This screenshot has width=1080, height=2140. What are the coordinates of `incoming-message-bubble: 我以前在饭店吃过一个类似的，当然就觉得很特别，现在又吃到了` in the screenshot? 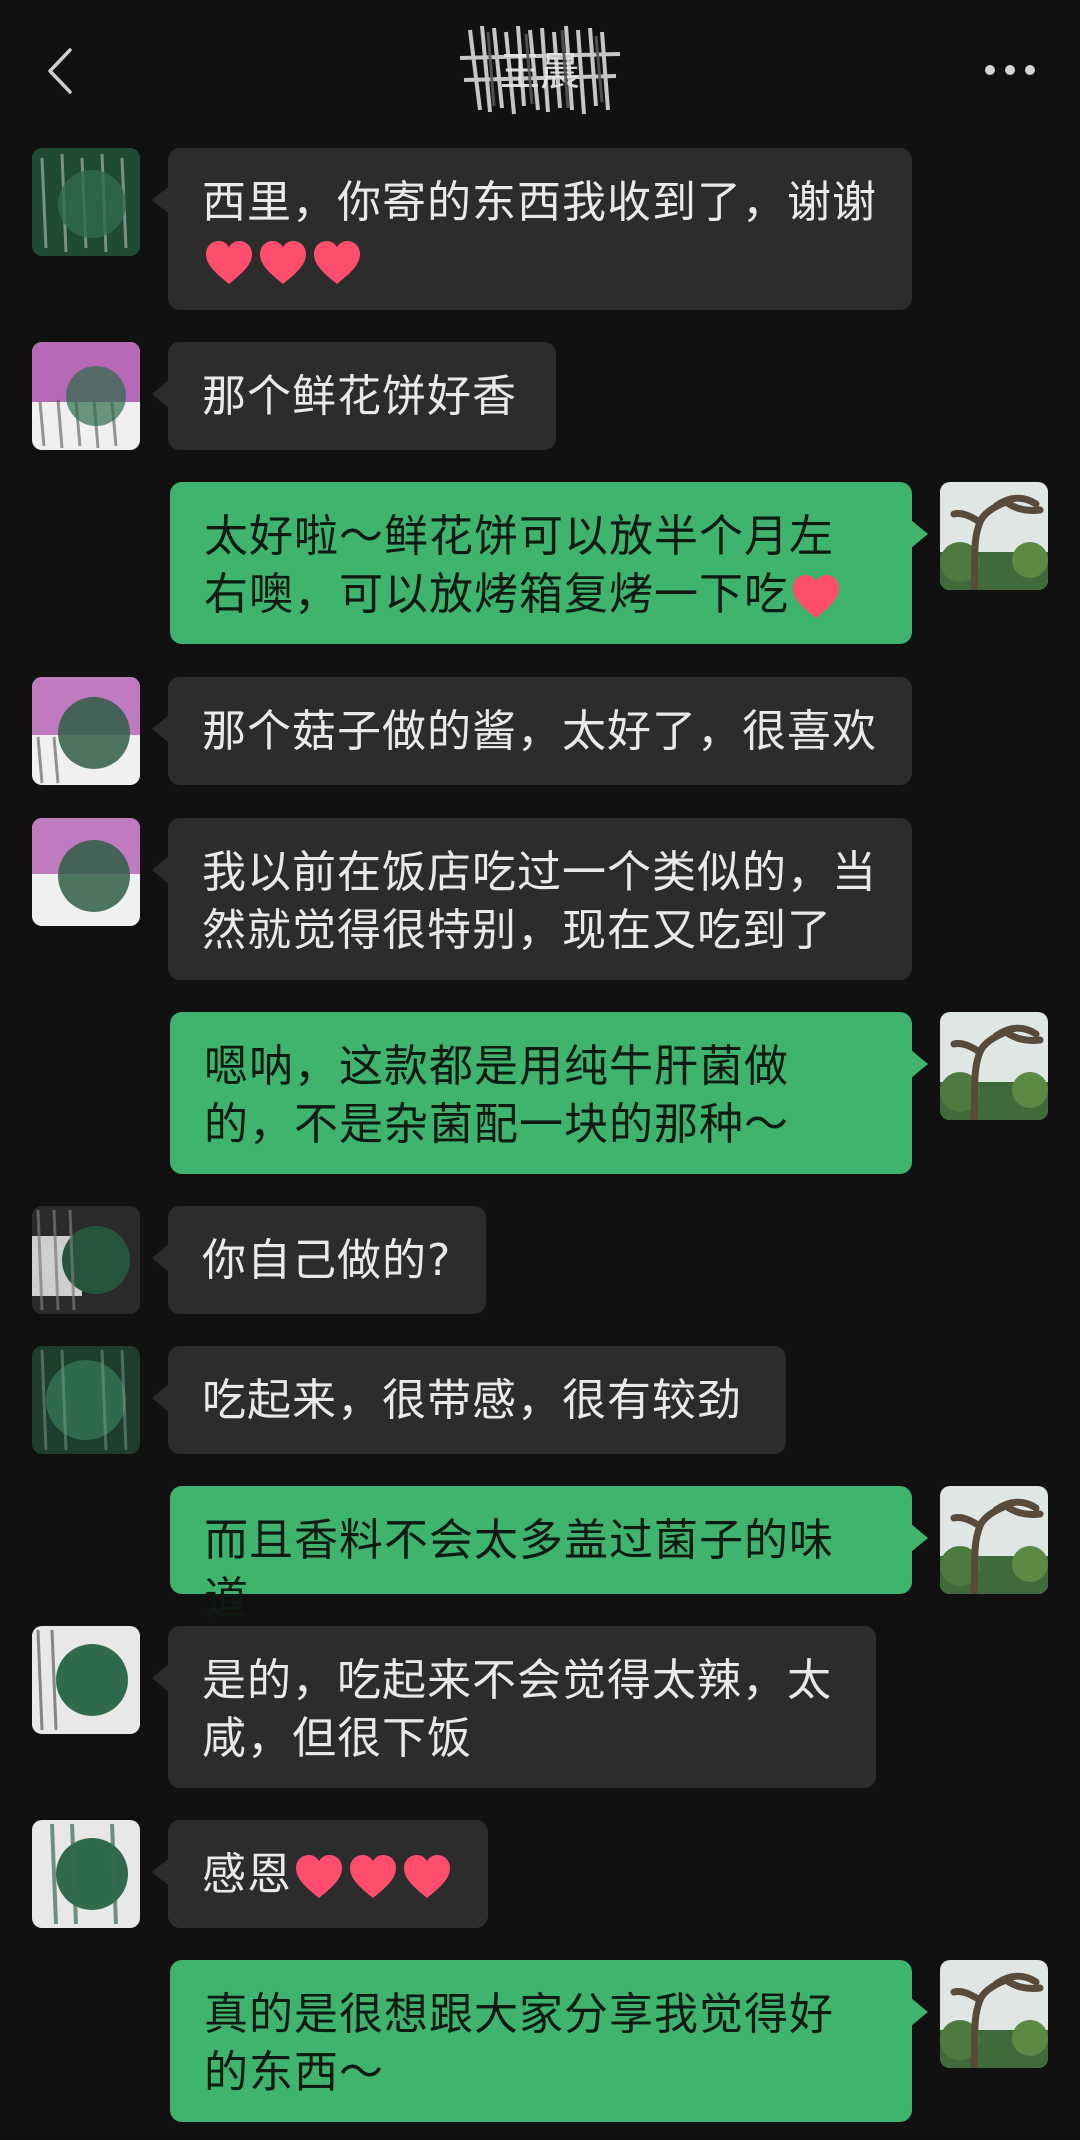 It's located at (532, 899).